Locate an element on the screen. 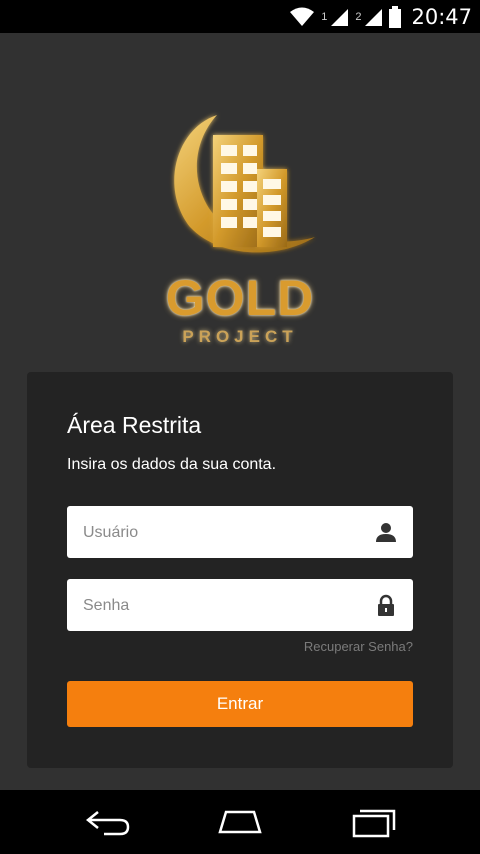  login-title: Área Restrita is located at coordinates (134, 425).